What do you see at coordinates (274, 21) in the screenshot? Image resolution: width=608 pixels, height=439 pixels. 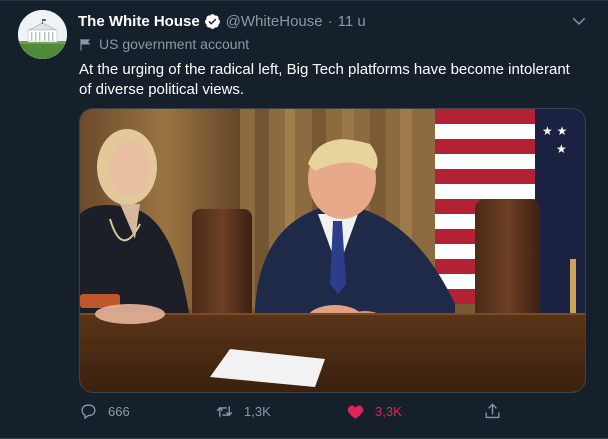 I see `handle: @WhiteHouse` at bounding box center [274, 21].